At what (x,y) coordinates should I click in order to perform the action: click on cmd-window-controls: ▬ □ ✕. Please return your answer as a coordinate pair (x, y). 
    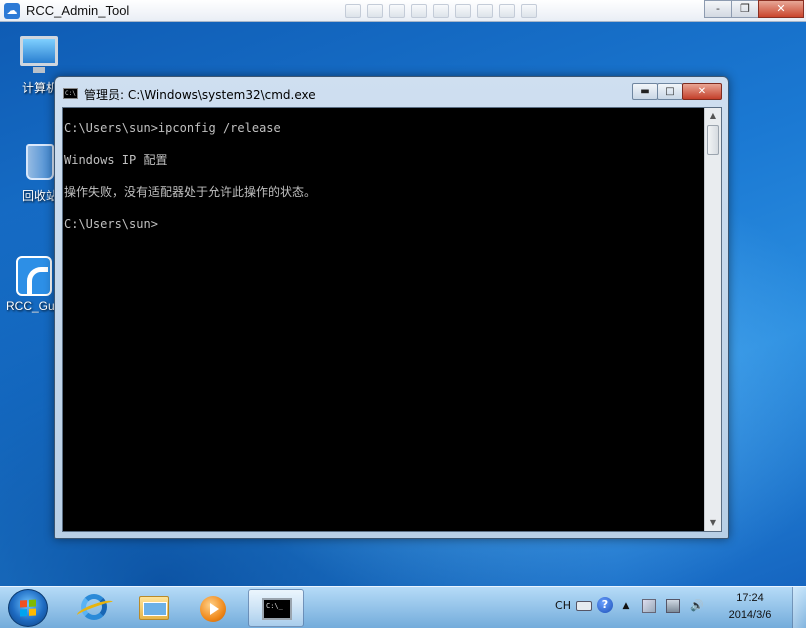
    Looking at the image, I should click on (677, 91).